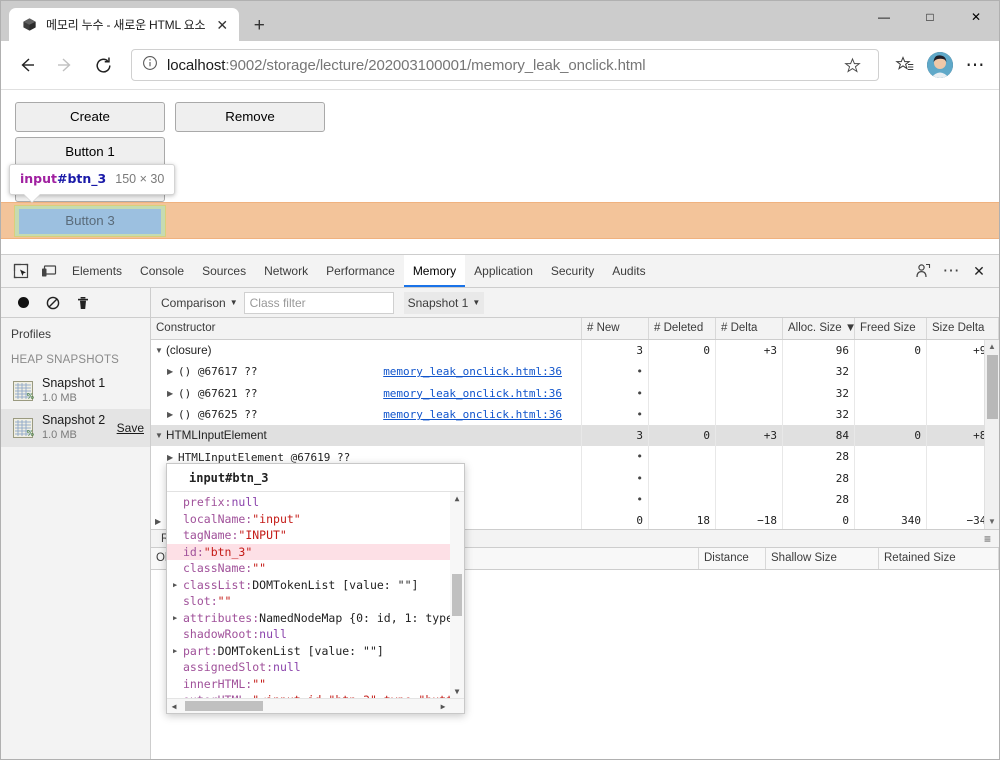 The width and height of the screenshot is (1000, 760). What do you see at coordinates (992, 387) in the screenshot?
I see `scroll-thumb` at bounding box center [992, 387].